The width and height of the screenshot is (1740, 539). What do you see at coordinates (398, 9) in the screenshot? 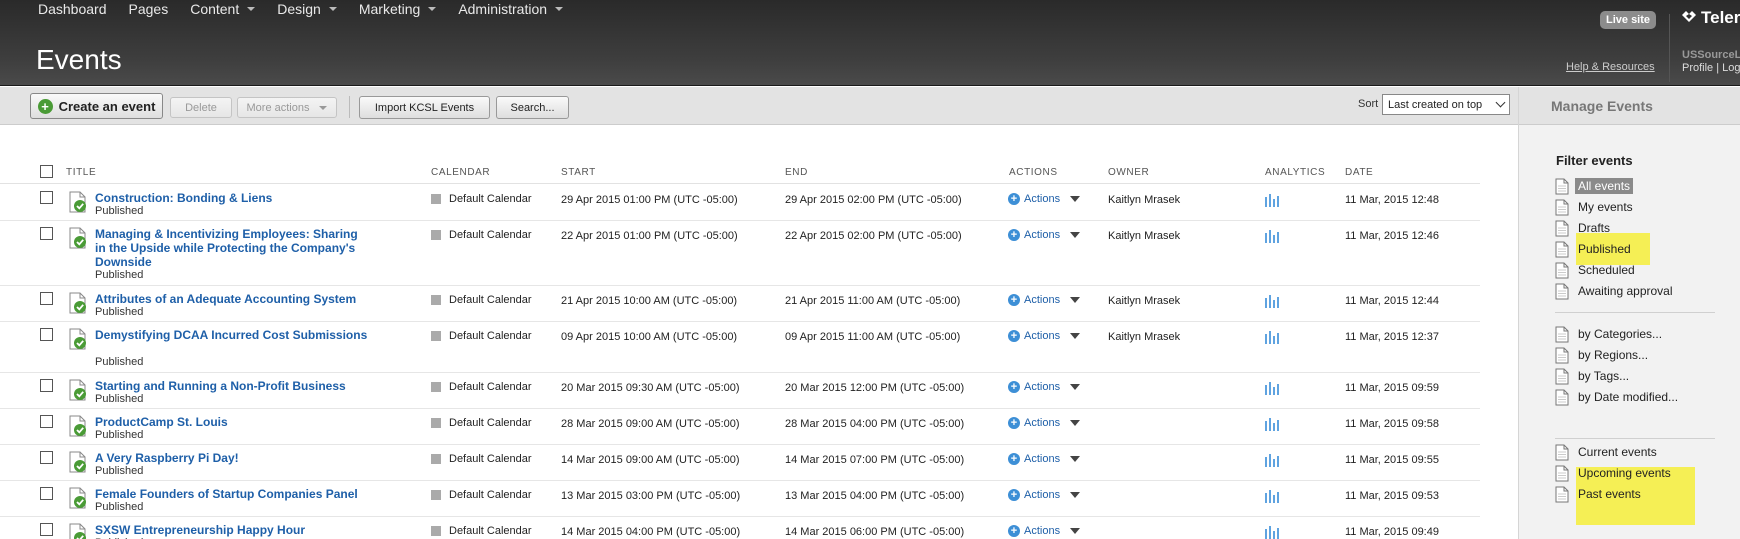
I see `nav-marketing: Marketing` at bounding box center [398, 9].